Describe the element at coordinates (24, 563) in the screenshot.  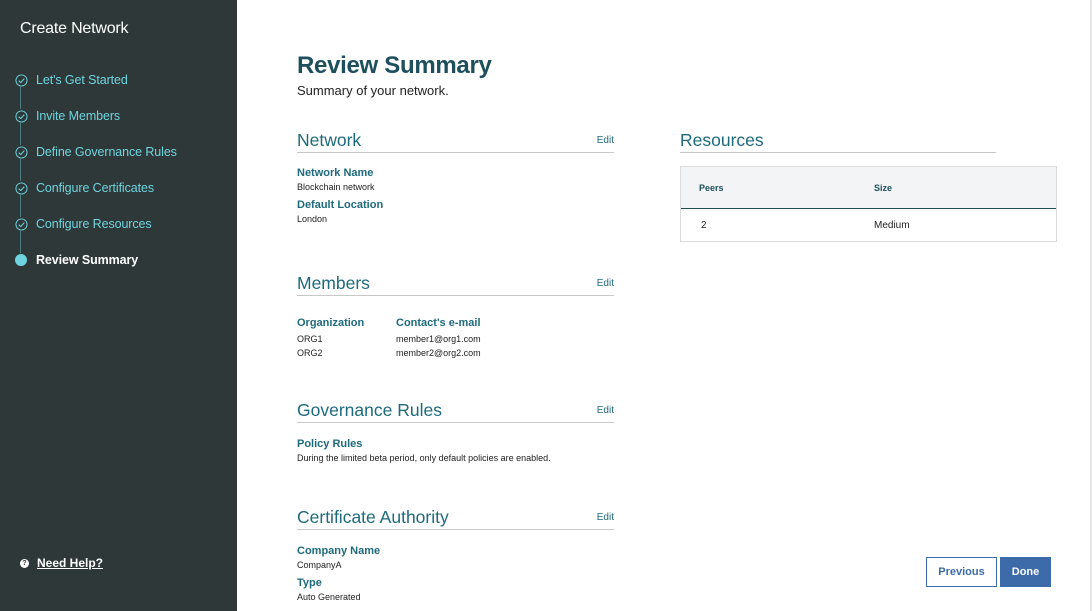
I see `help-icon: ?` at that location.